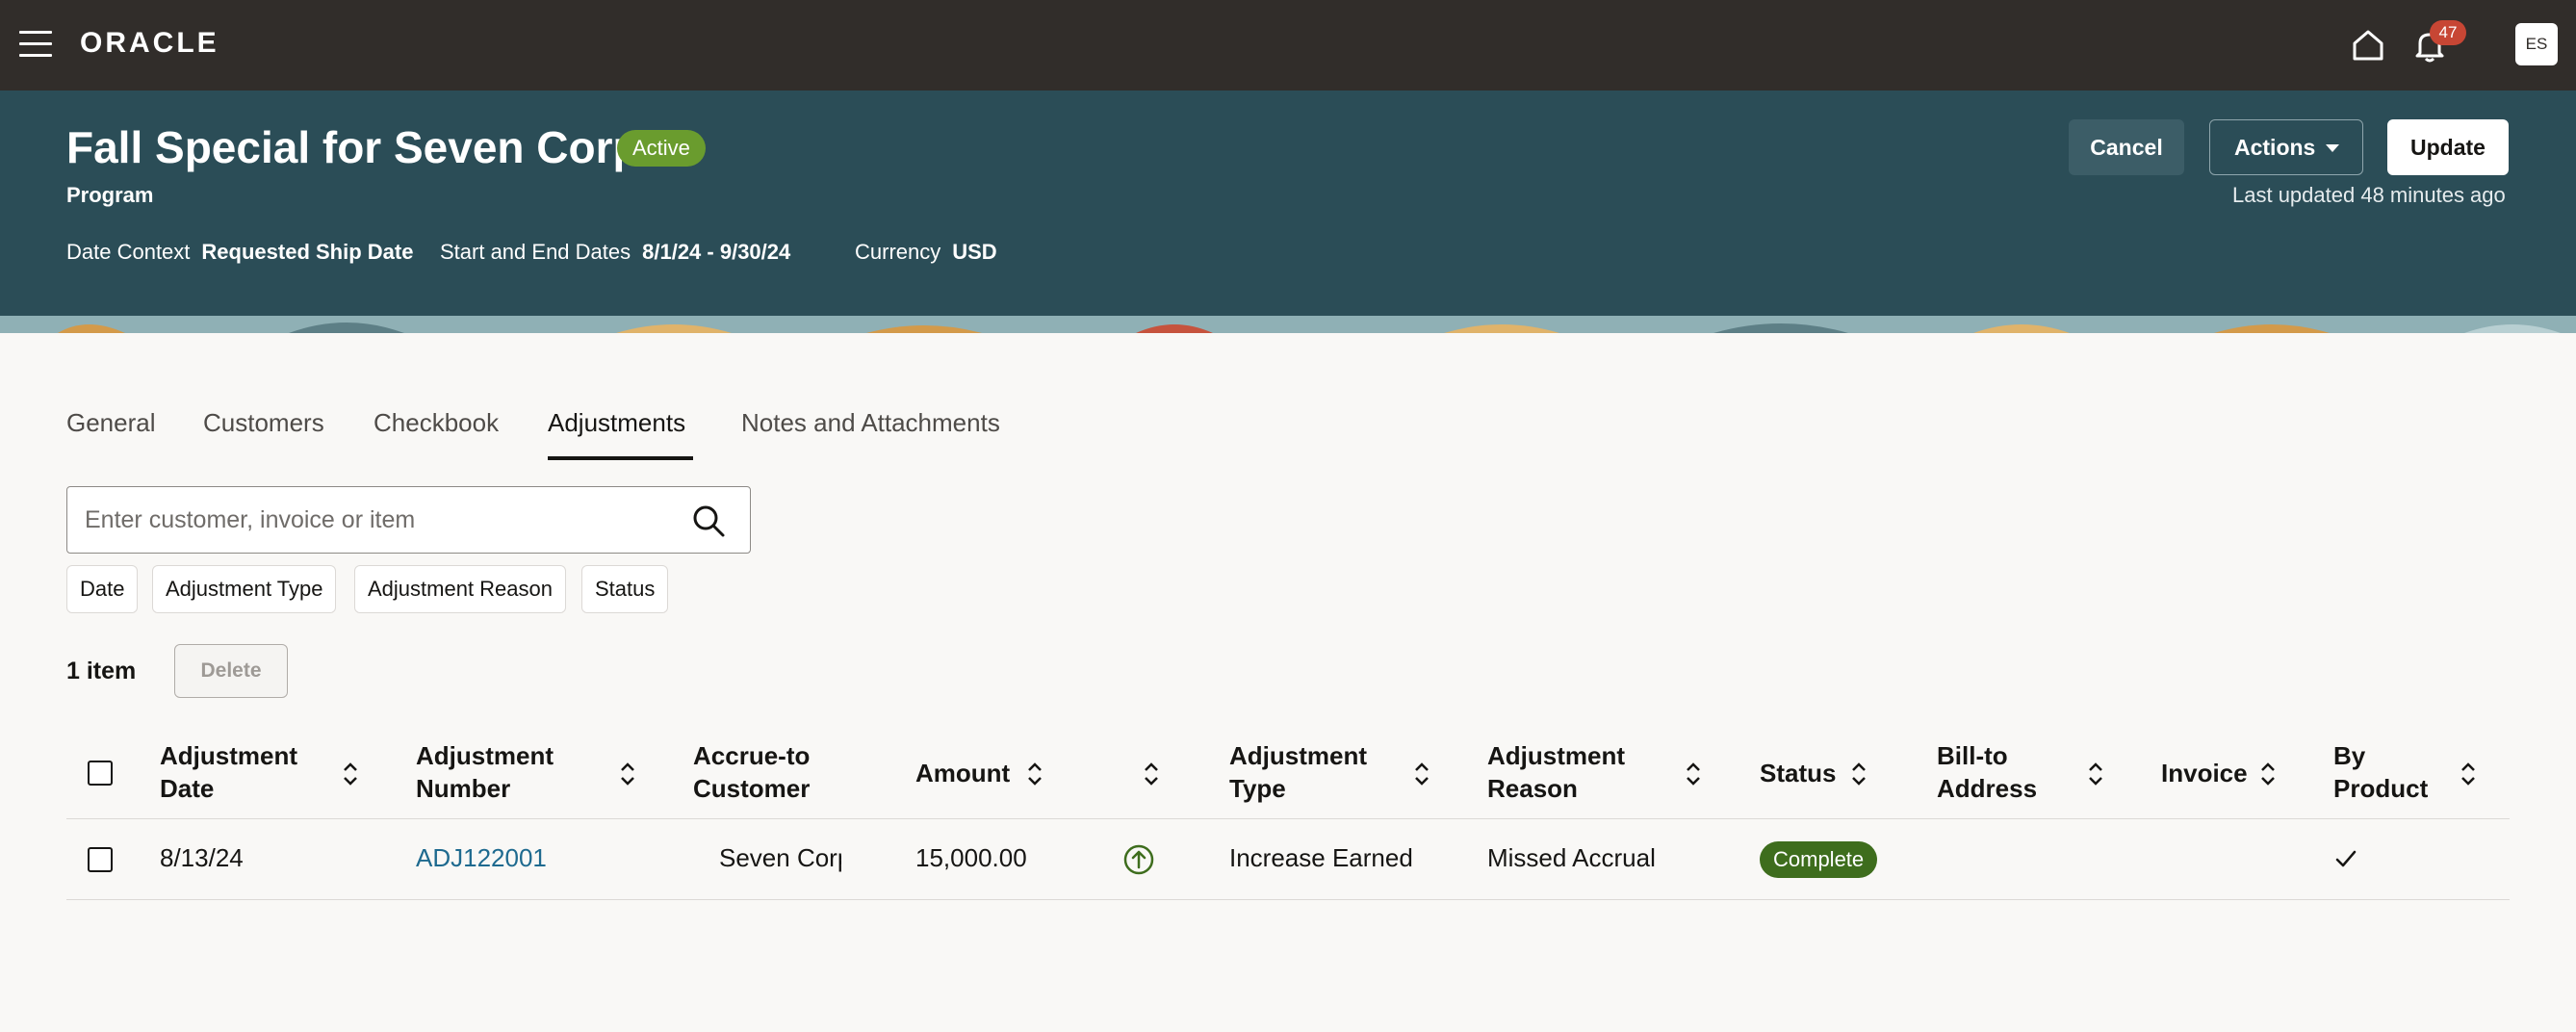 The width and height of the screenshot is (2576, 1032). What do you see at coordinates (752, 772) in the screenshot?
I see `column-header-accrue-to-customer: Accrue-to Customer` at bounding box center [752, 772].